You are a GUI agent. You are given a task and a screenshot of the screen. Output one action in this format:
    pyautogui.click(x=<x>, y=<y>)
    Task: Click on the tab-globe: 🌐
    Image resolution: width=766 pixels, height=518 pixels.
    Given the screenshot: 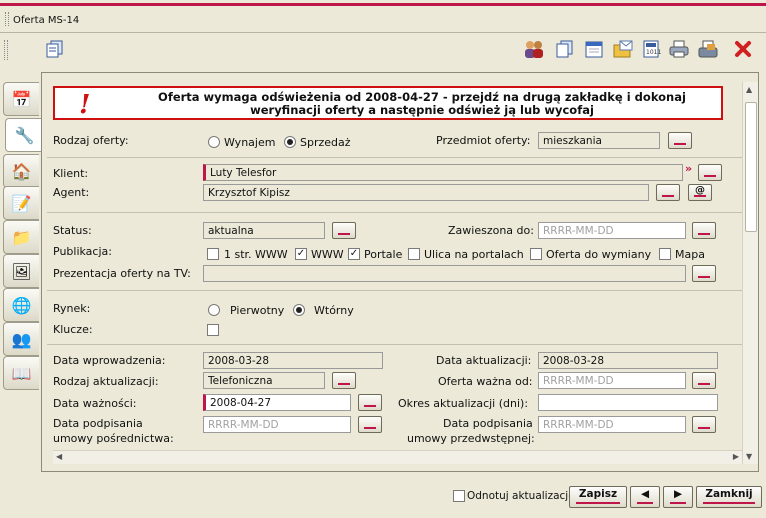 What is the action you would take?
    pyautogui.click(x=21, y=305)
    